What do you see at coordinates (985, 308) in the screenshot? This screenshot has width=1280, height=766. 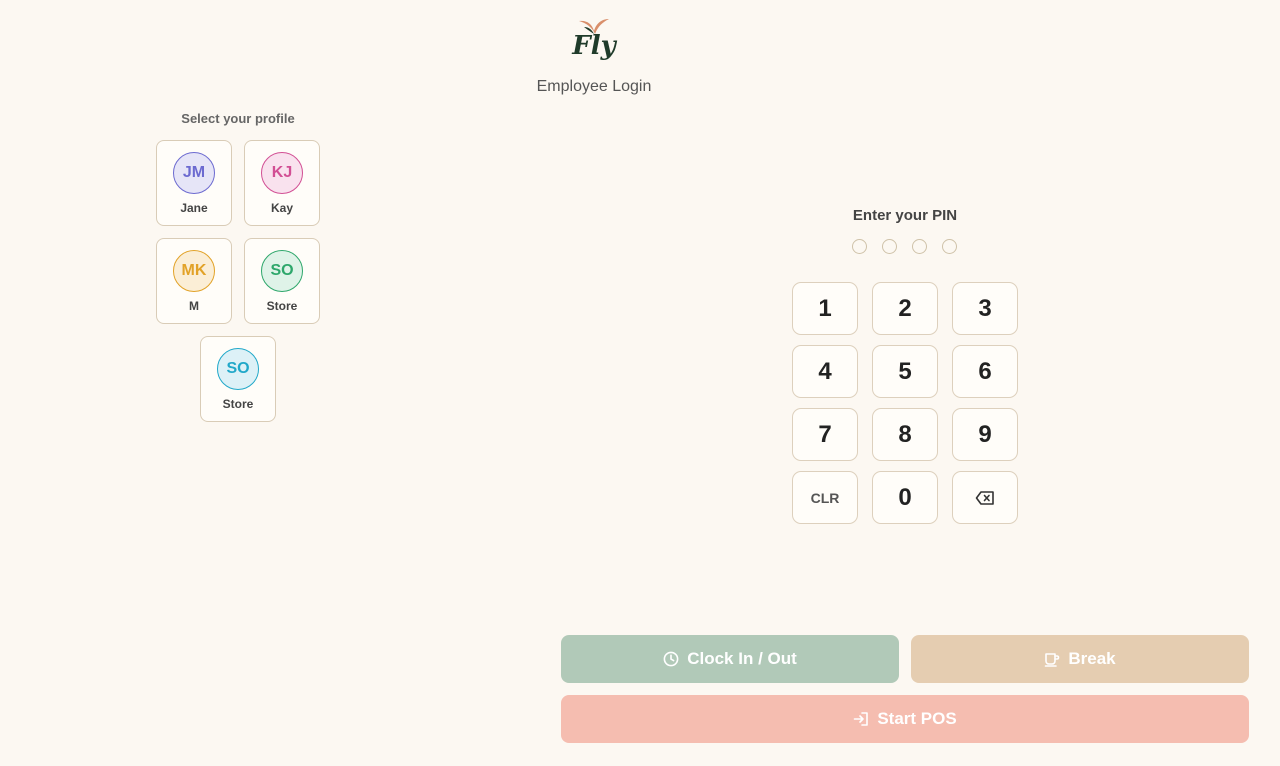 I see `key-3: 3` at bounding box center [985, 308].